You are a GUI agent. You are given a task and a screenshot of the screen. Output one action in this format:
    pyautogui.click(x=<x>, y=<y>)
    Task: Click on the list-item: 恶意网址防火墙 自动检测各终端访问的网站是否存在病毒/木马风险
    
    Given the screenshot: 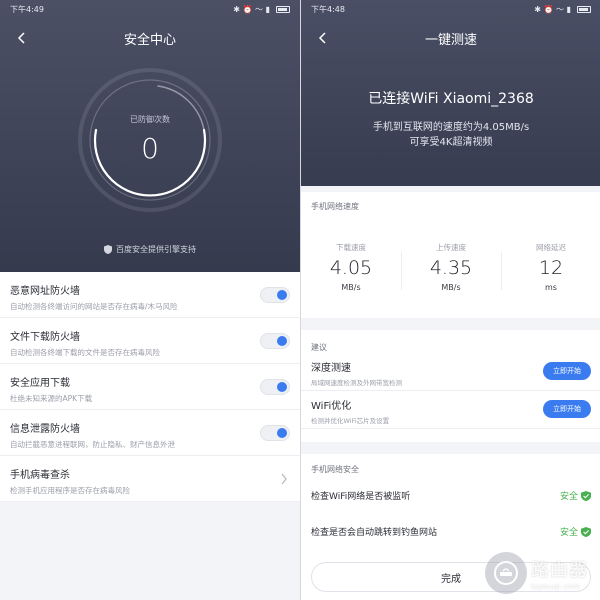 What is the action you would take?
    pyautogui.click(x=150, y=295)
    